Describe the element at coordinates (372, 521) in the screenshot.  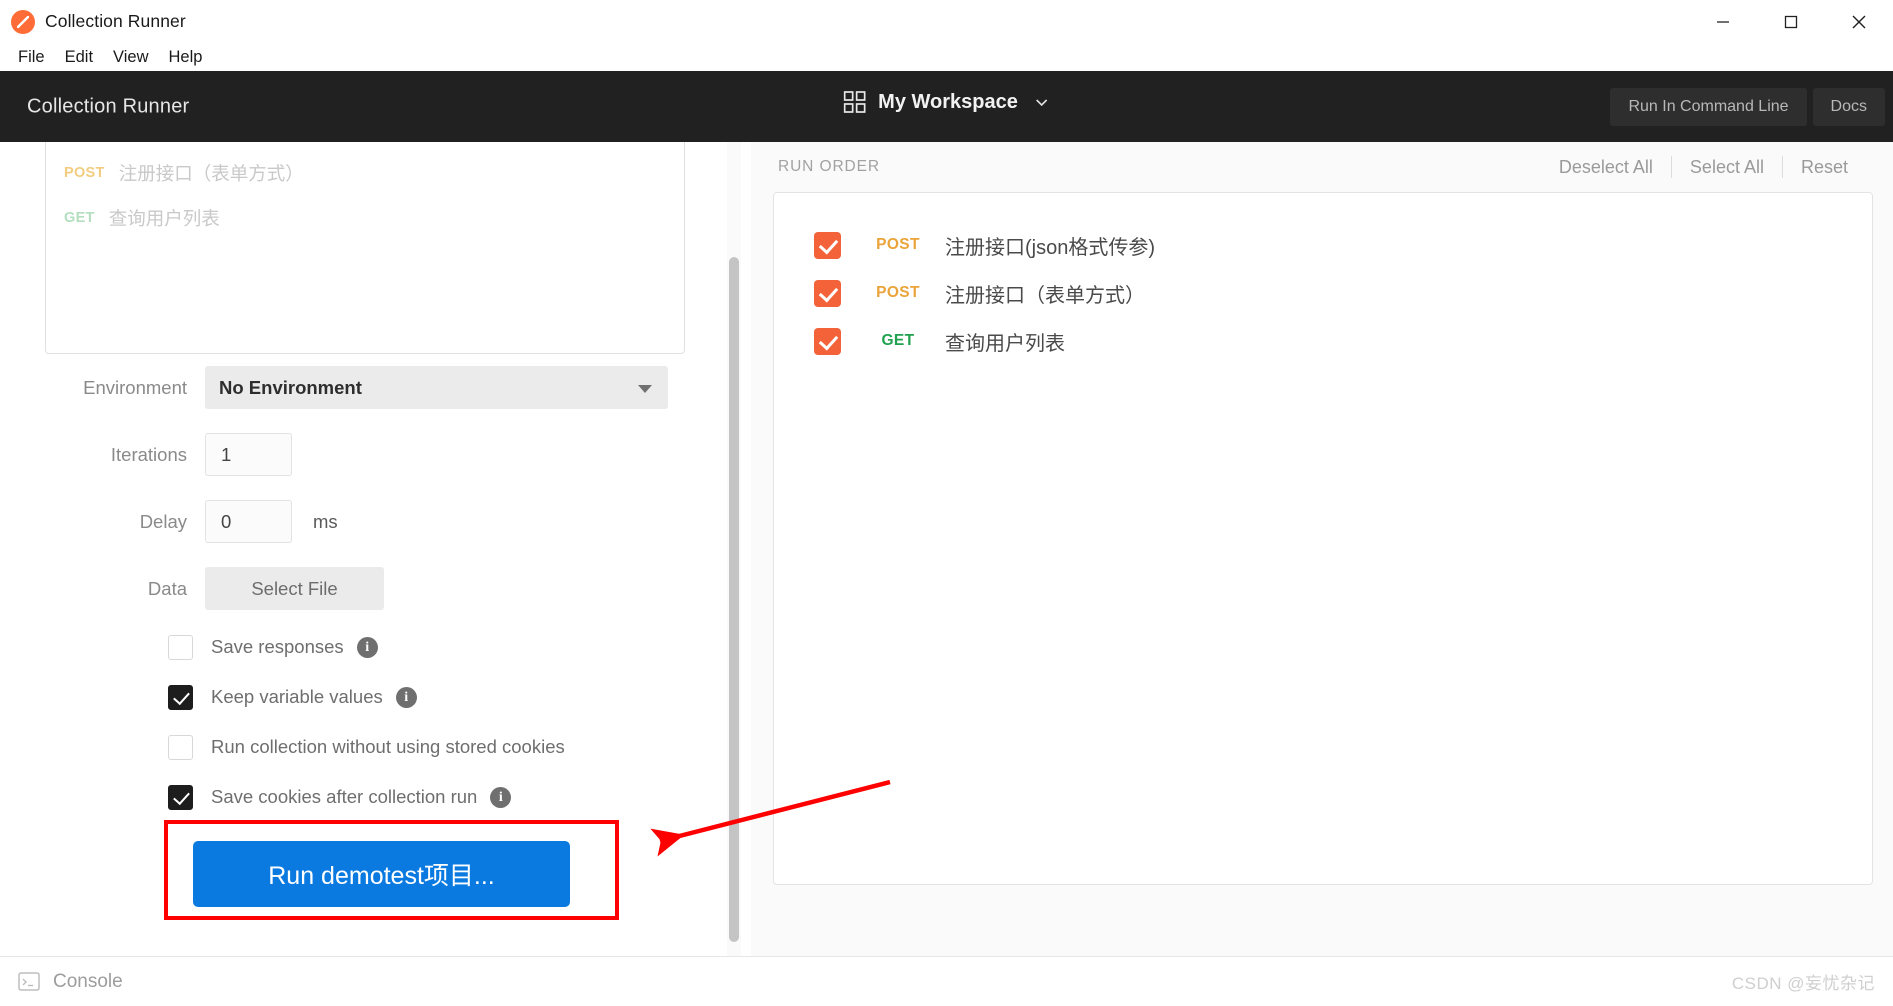
I see `delay-row: Delay 0 ms` at that location.